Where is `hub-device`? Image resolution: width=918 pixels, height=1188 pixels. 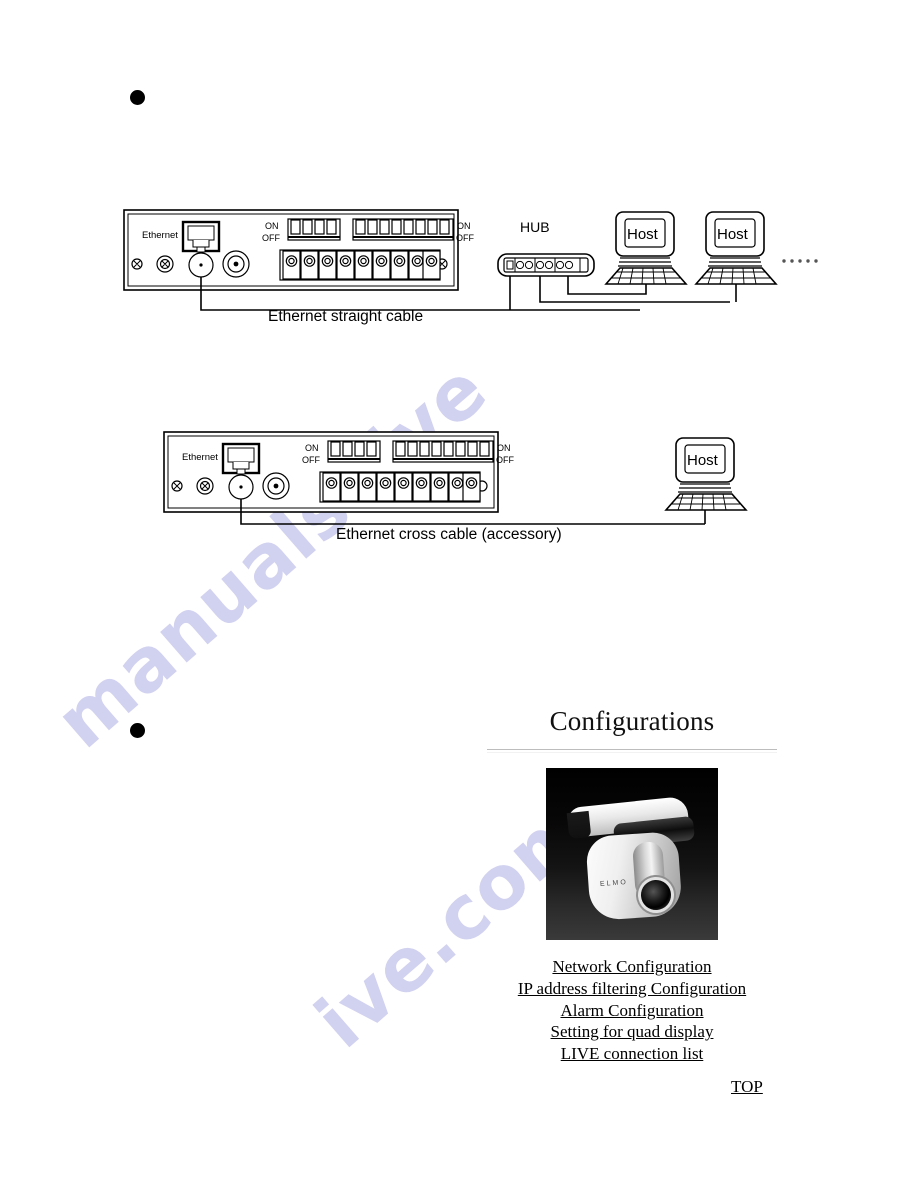 hub-device is located at coordinates (546, 265).